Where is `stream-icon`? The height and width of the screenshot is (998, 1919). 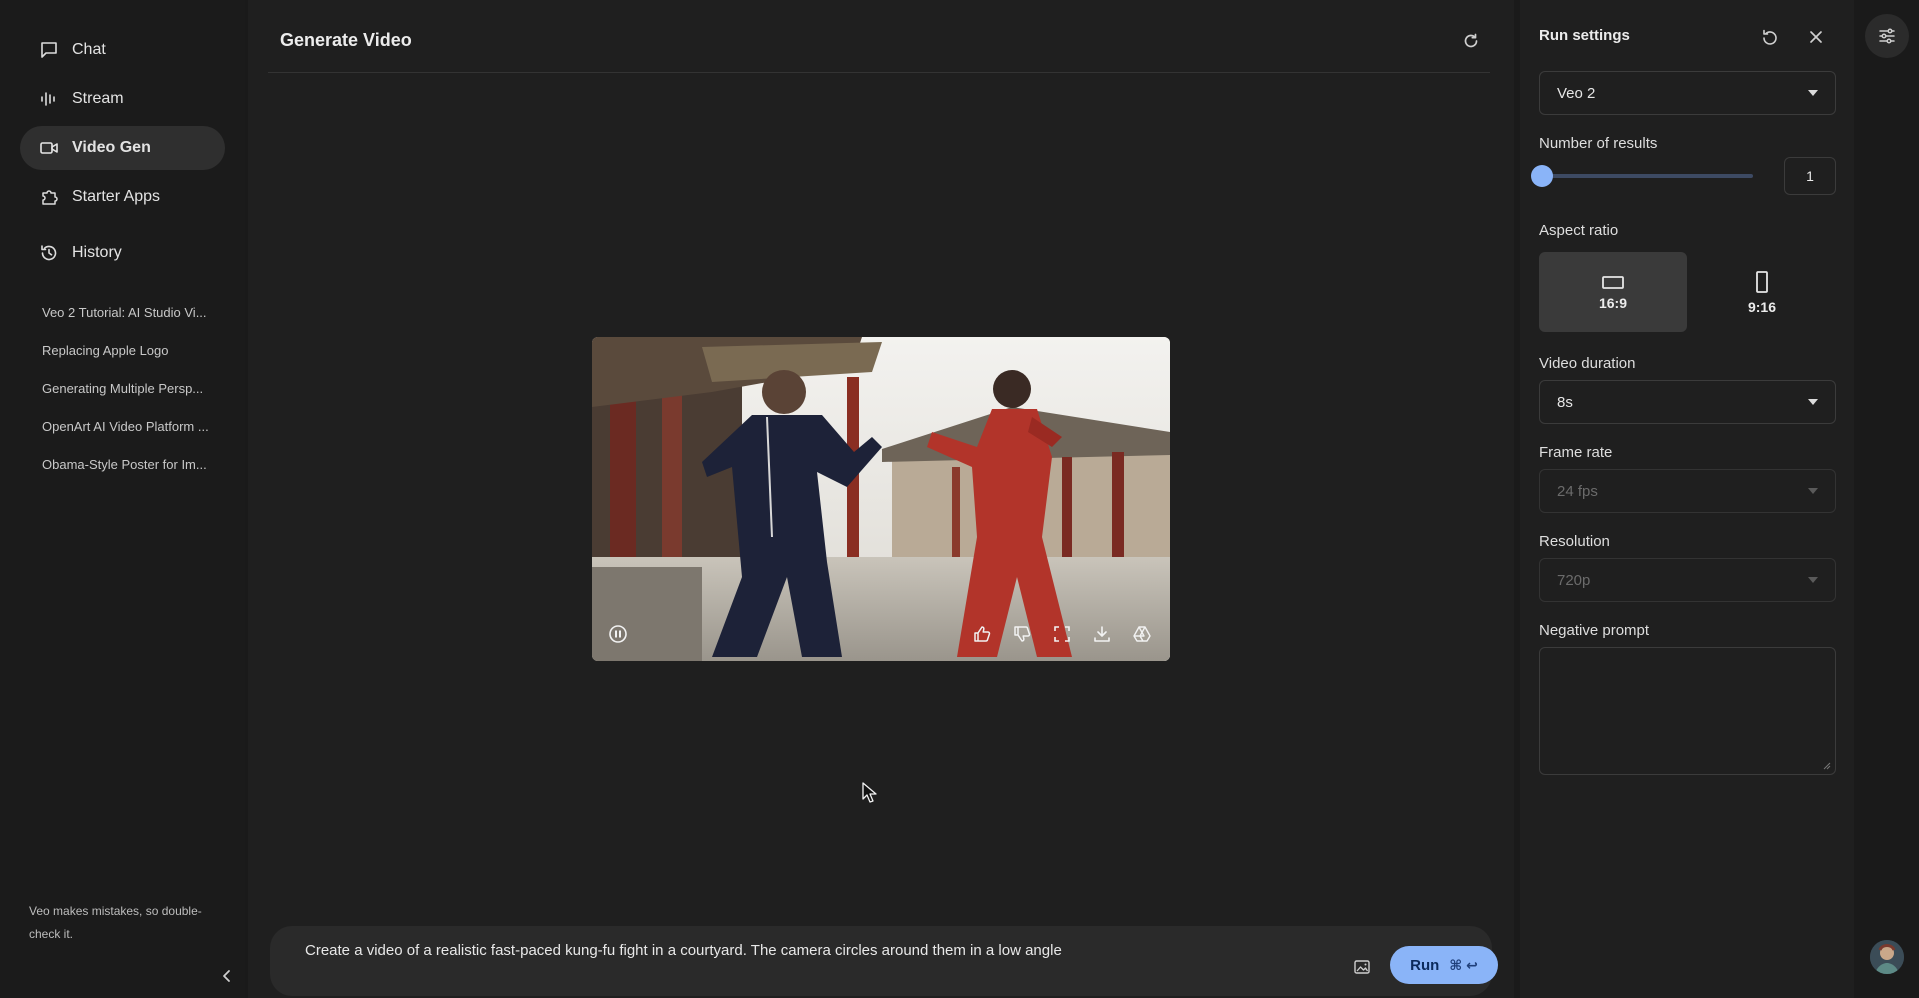 stream-icon is located at coordinates (49, 99).